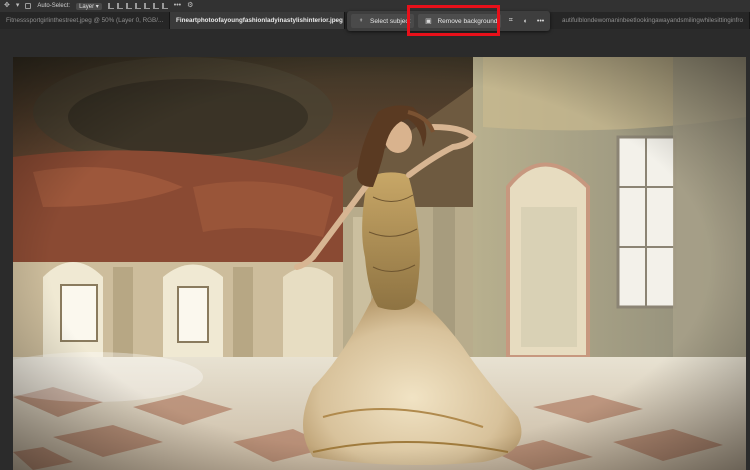  Describe the element at coordinates (361, 20) in the screenshot. I see `select-subject-icon: ⍖` at that location.